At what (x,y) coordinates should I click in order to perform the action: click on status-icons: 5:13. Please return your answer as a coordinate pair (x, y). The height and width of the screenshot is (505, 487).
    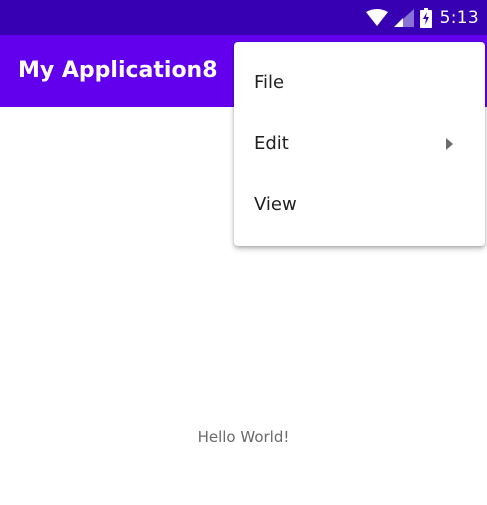
    Looking at the image, I should click on (422, 18).